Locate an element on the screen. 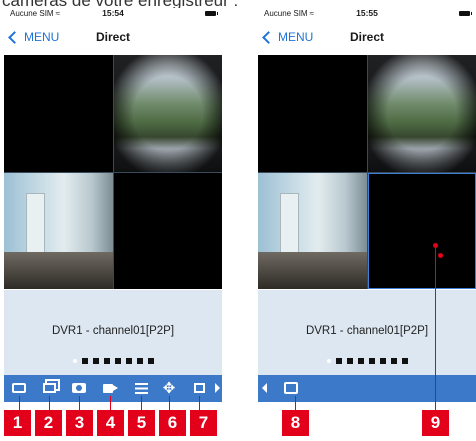 The width and height of the screenshot is (476, 441). image-quality-button is located at coordinates (291, 388).